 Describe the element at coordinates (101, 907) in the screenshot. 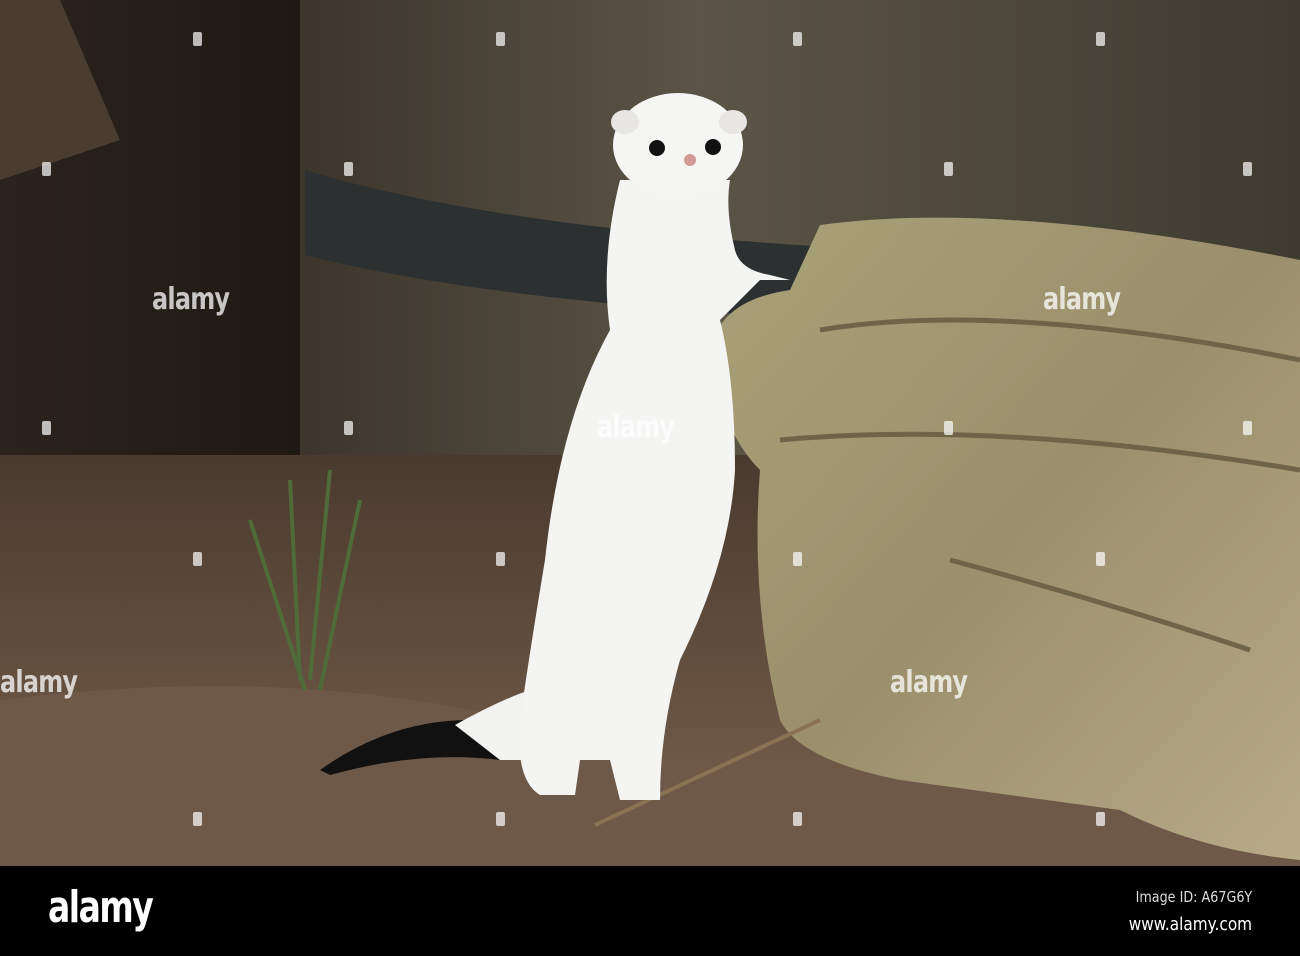

I see `alamy-logo: alamy` at that location.